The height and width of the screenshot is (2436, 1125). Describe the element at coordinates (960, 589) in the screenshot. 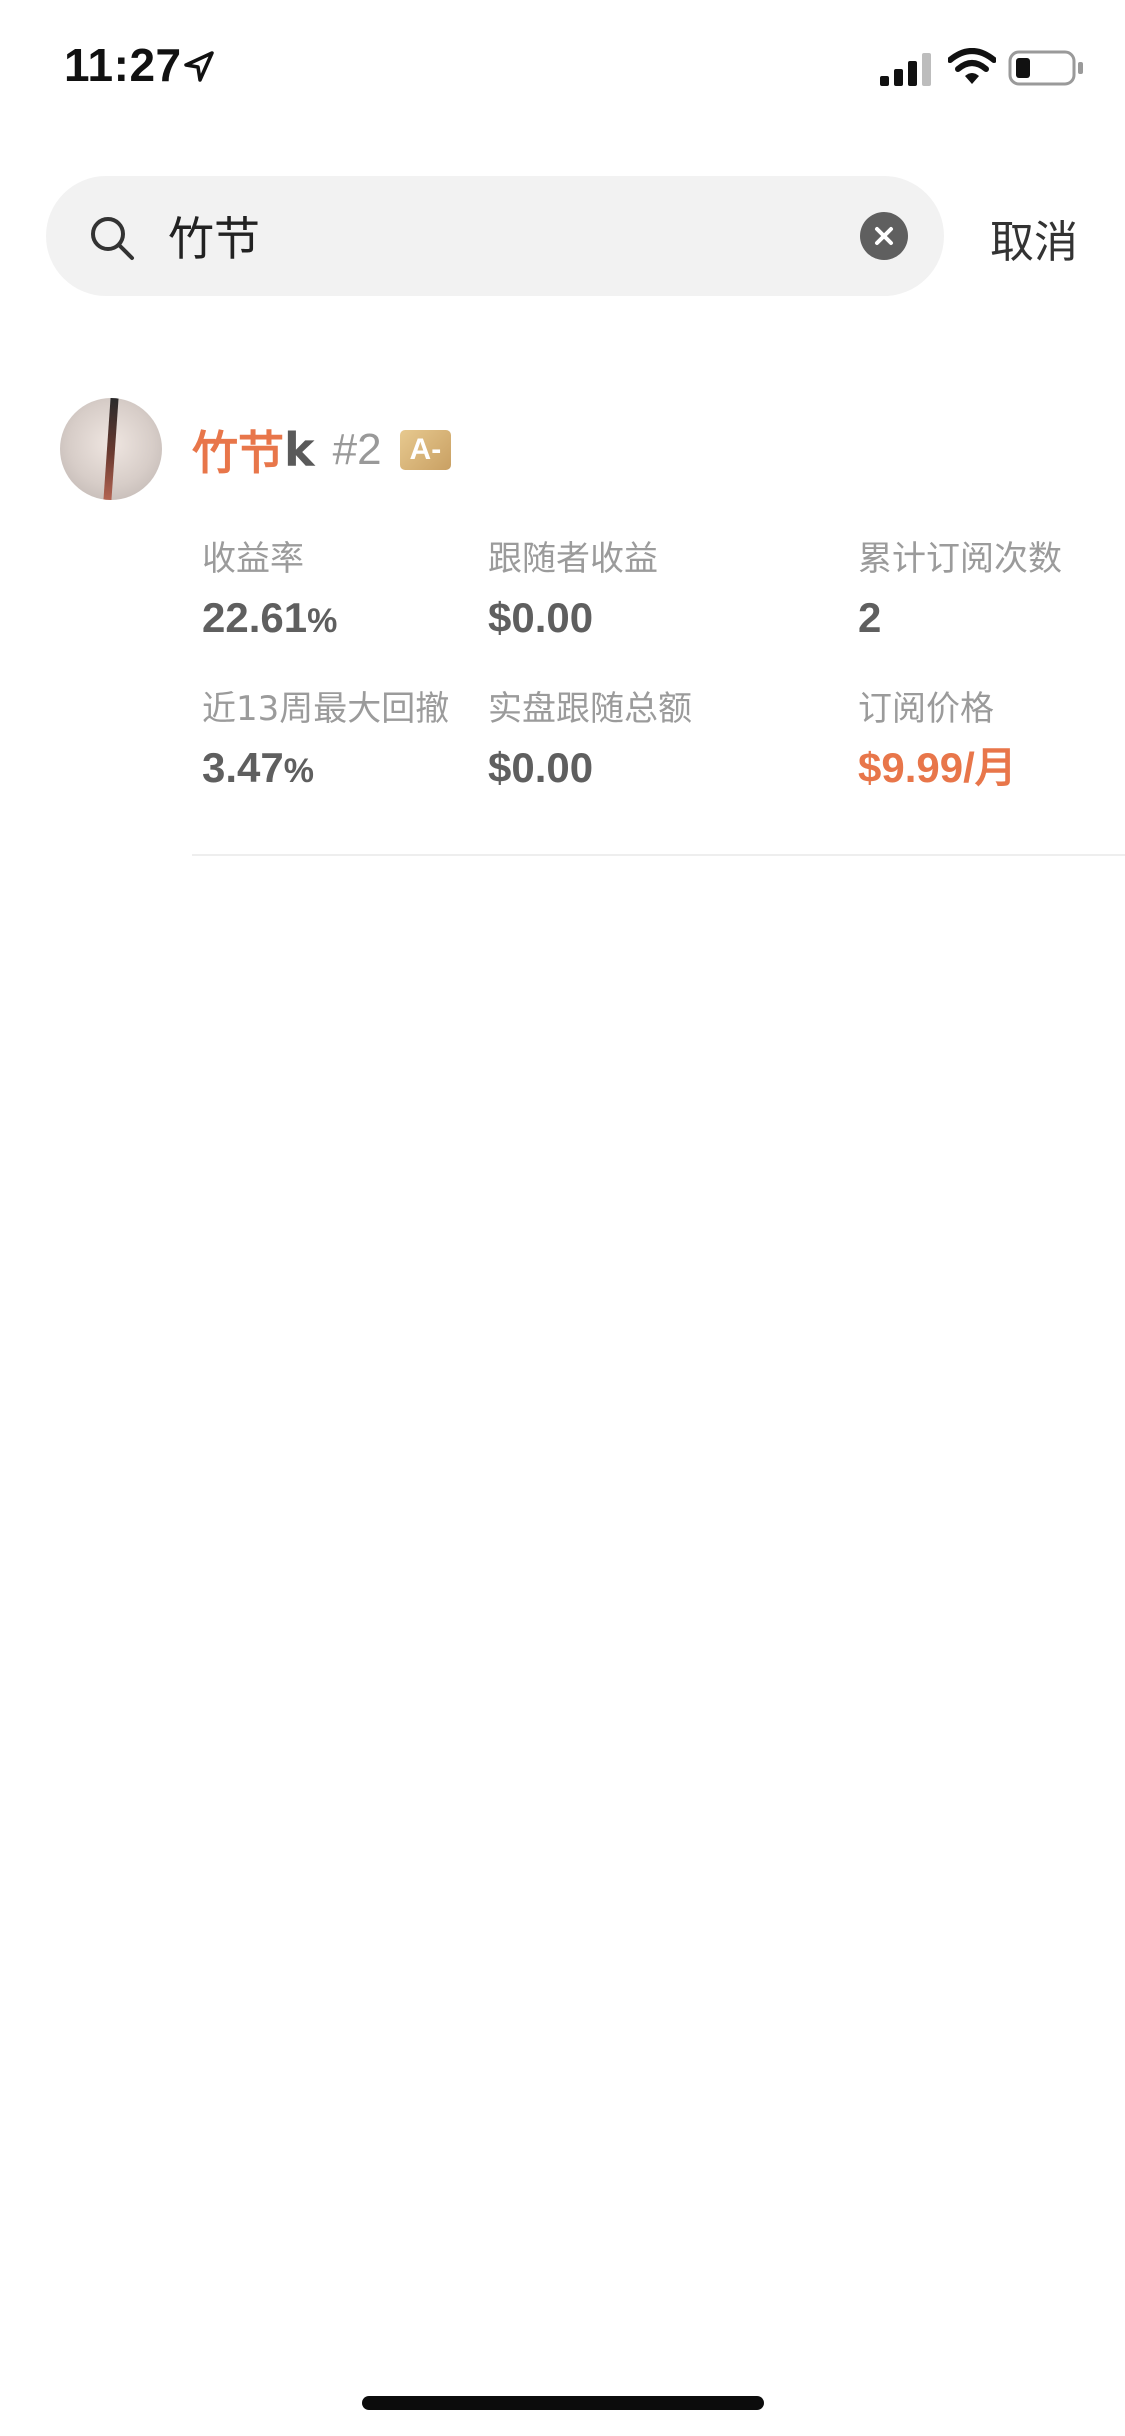

I see `stat-total-subscriptions: 累计订阅次数 2` at that location.